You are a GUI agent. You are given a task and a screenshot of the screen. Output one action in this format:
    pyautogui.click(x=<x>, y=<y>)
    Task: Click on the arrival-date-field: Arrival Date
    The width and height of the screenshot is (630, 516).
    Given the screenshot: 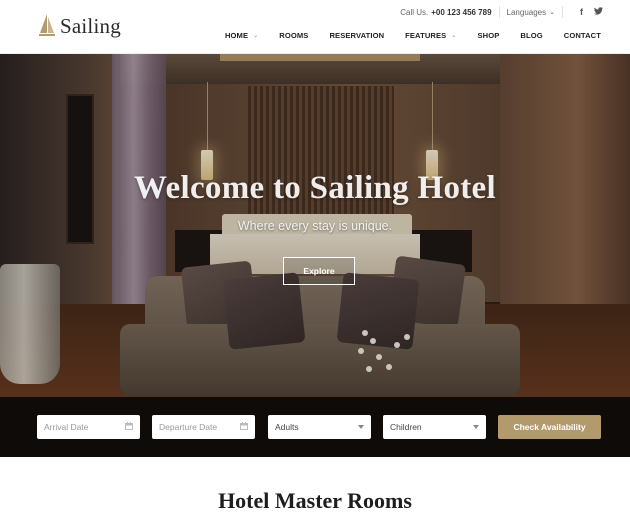 What is the action you would take?
    pyautogui.click(x=88, y=427)
    